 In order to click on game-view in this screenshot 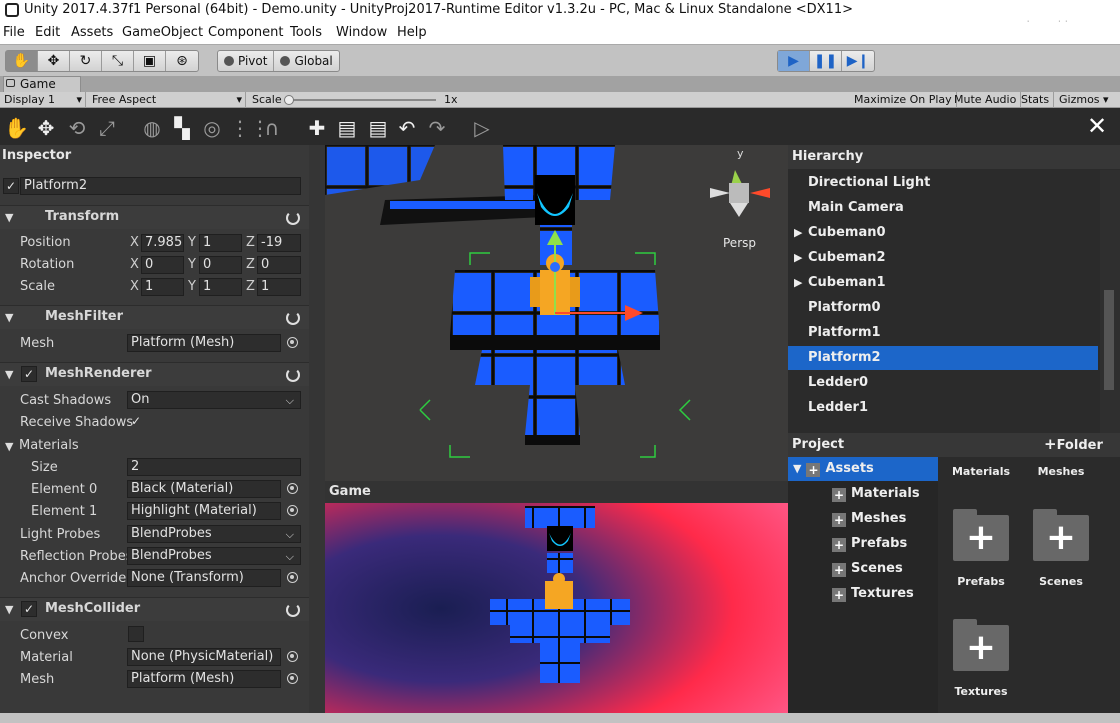, I will do `click(556, 597)`.